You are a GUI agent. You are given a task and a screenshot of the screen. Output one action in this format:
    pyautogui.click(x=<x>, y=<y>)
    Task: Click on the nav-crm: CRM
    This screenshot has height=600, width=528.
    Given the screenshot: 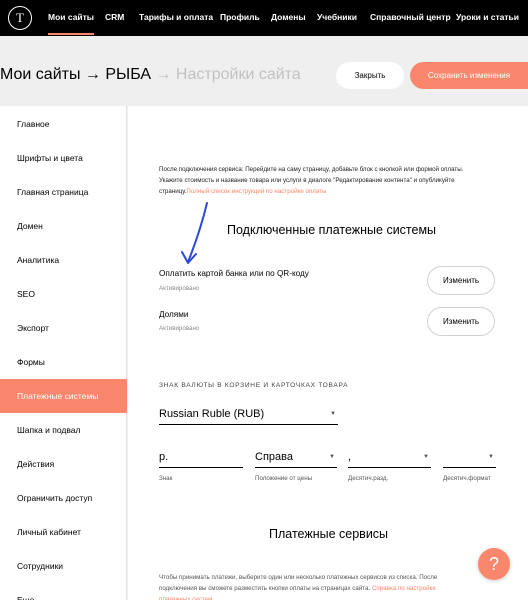 What is the action you would take?
    pyautogui.click(x=114, y=17)
    